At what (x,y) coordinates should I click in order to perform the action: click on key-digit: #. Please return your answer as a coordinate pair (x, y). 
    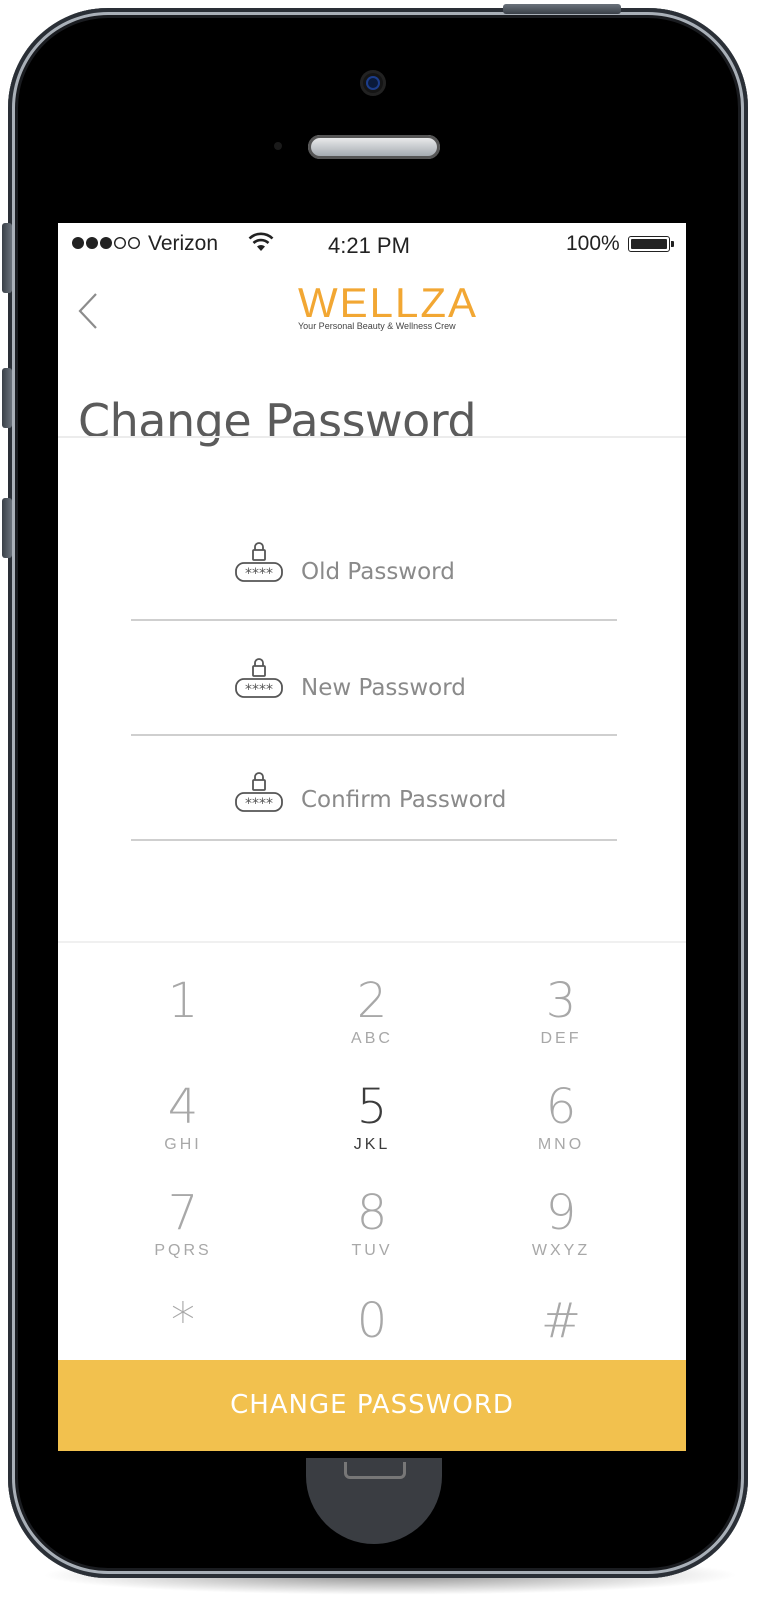
    Looking at the image, I should click on (561, 1321).